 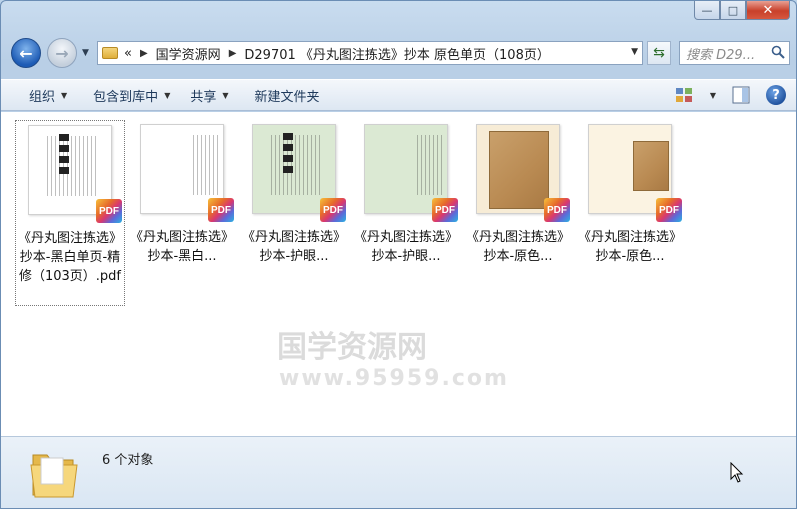 I want to click on mouse-cursor-icon, so click(x=737, y=472).